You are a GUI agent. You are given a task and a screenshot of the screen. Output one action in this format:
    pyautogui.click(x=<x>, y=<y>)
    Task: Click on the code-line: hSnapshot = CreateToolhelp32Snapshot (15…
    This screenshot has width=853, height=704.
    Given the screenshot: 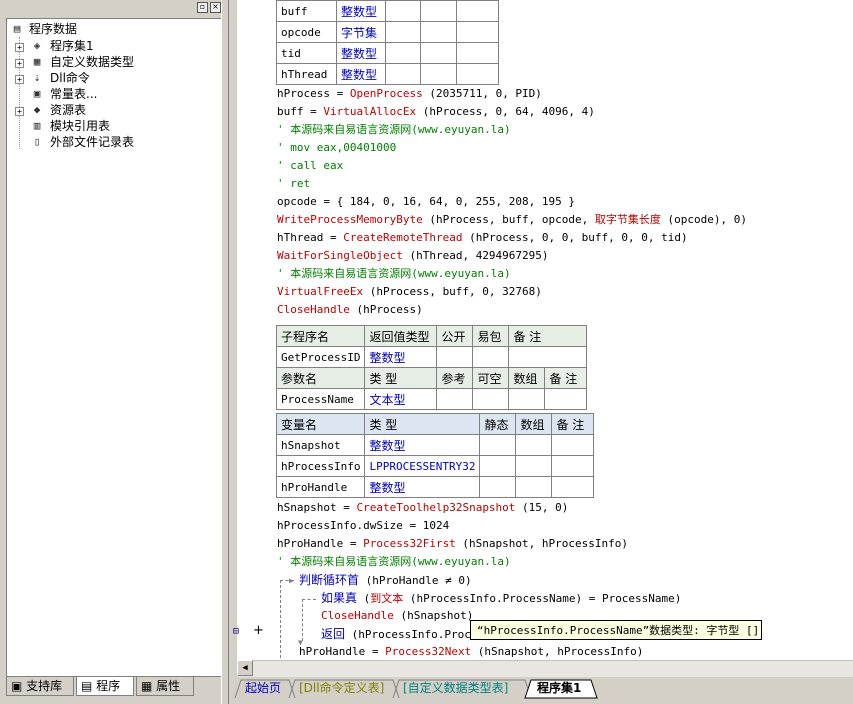 What is the action you would take?
    pyautogui.click(x=422, y=508)
    